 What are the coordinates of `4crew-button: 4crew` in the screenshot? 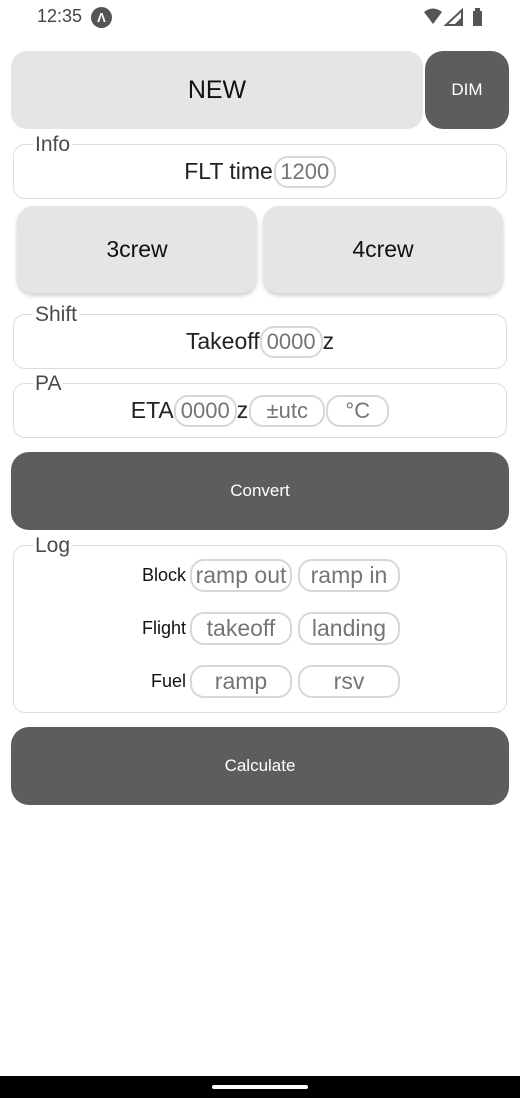 It's located at (383, 249).